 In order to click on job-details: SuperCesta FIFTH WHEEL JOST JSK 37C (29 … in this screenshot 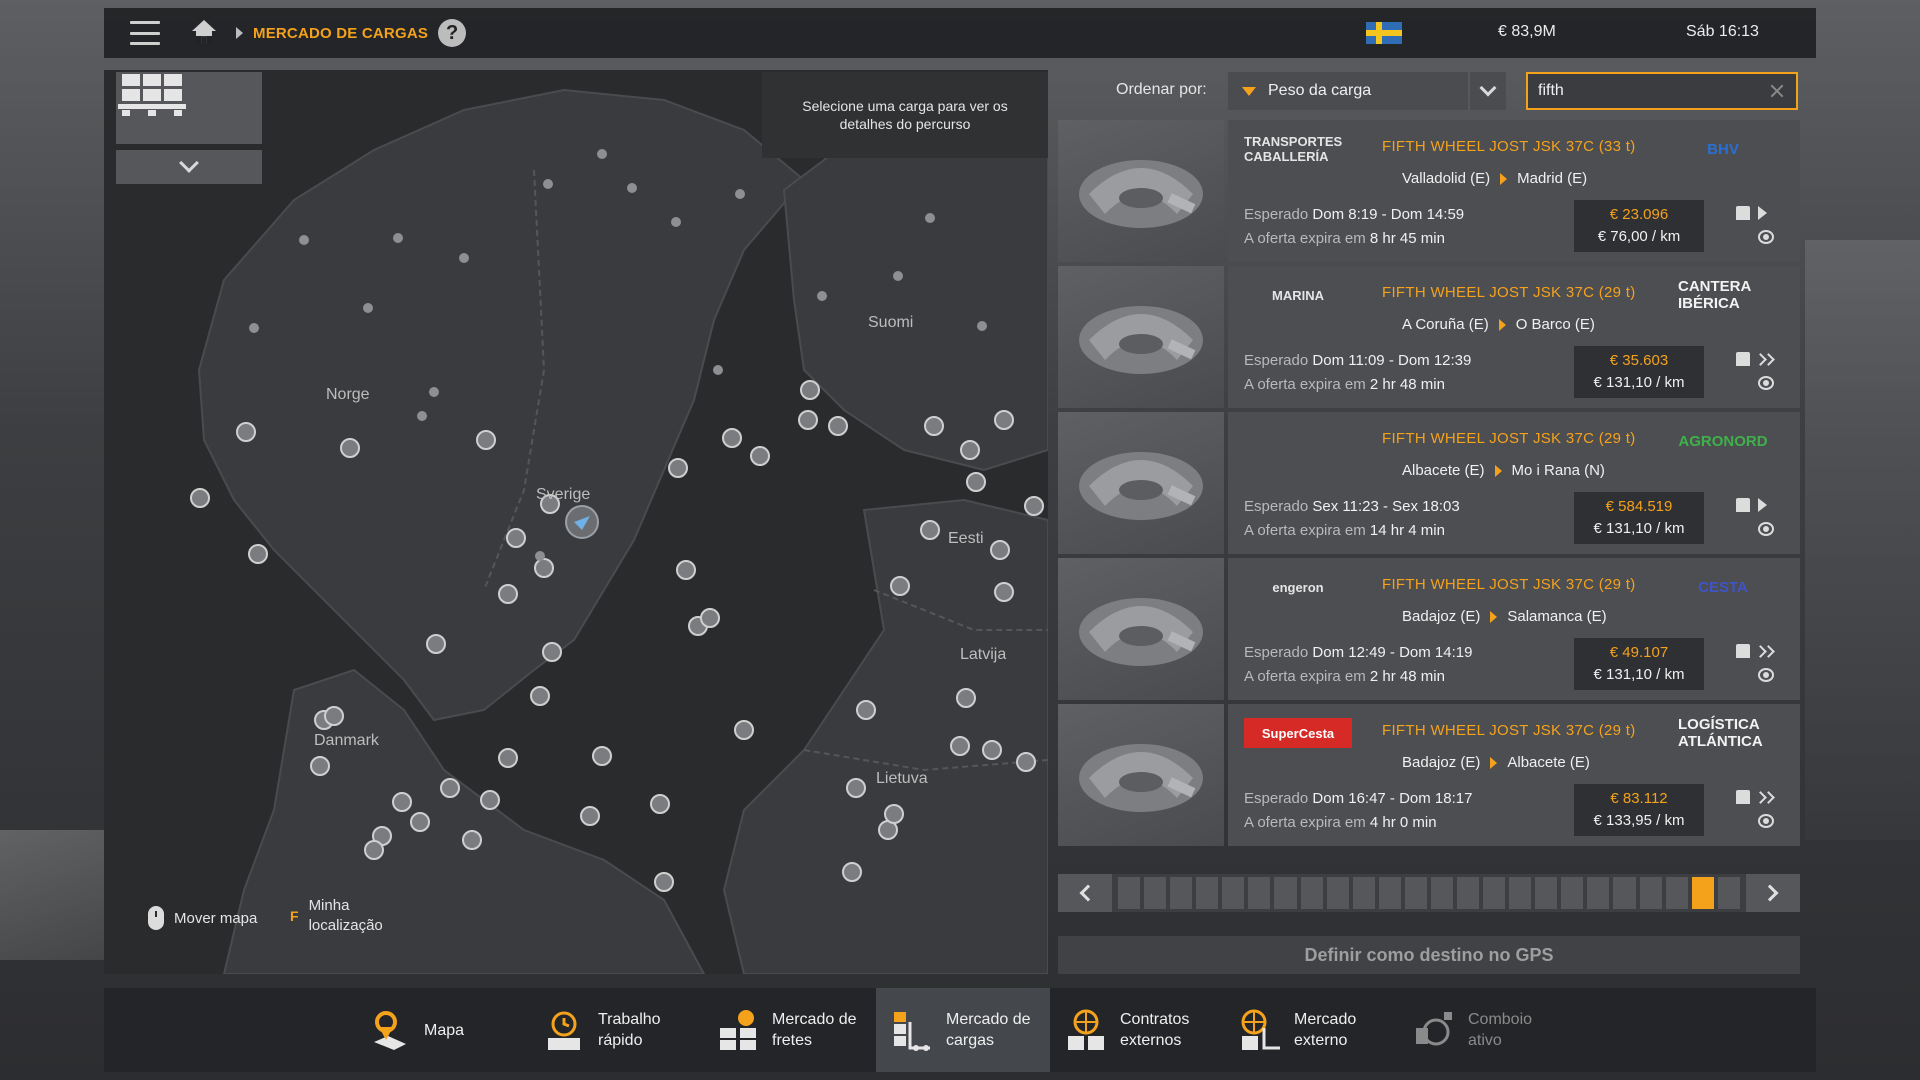, I will do `click(1514, 775)`.